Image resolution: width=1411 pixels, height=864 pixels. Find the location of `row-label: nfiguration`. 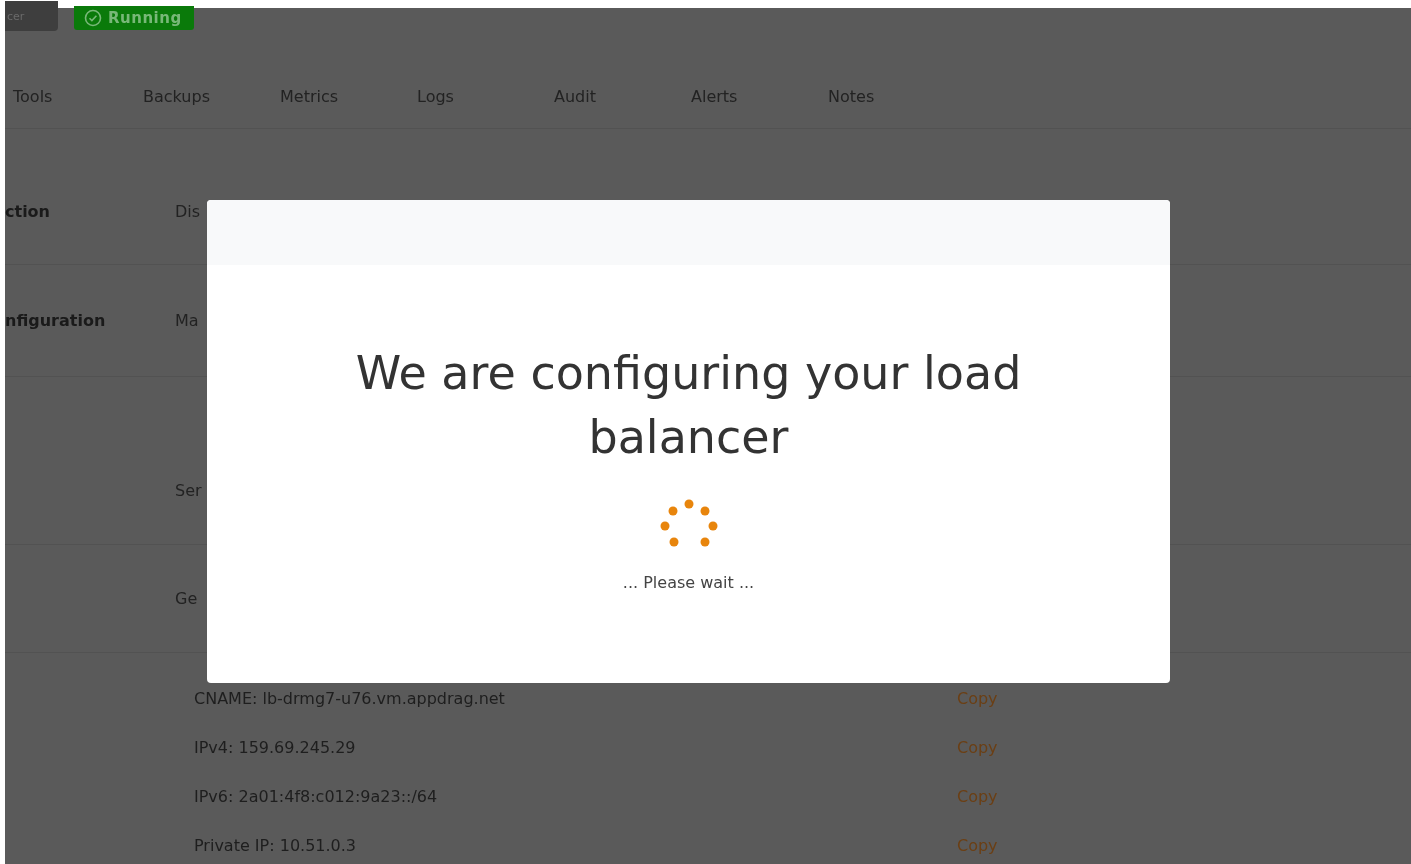

row-label: nfiguration is located at coordinates (55, 320).